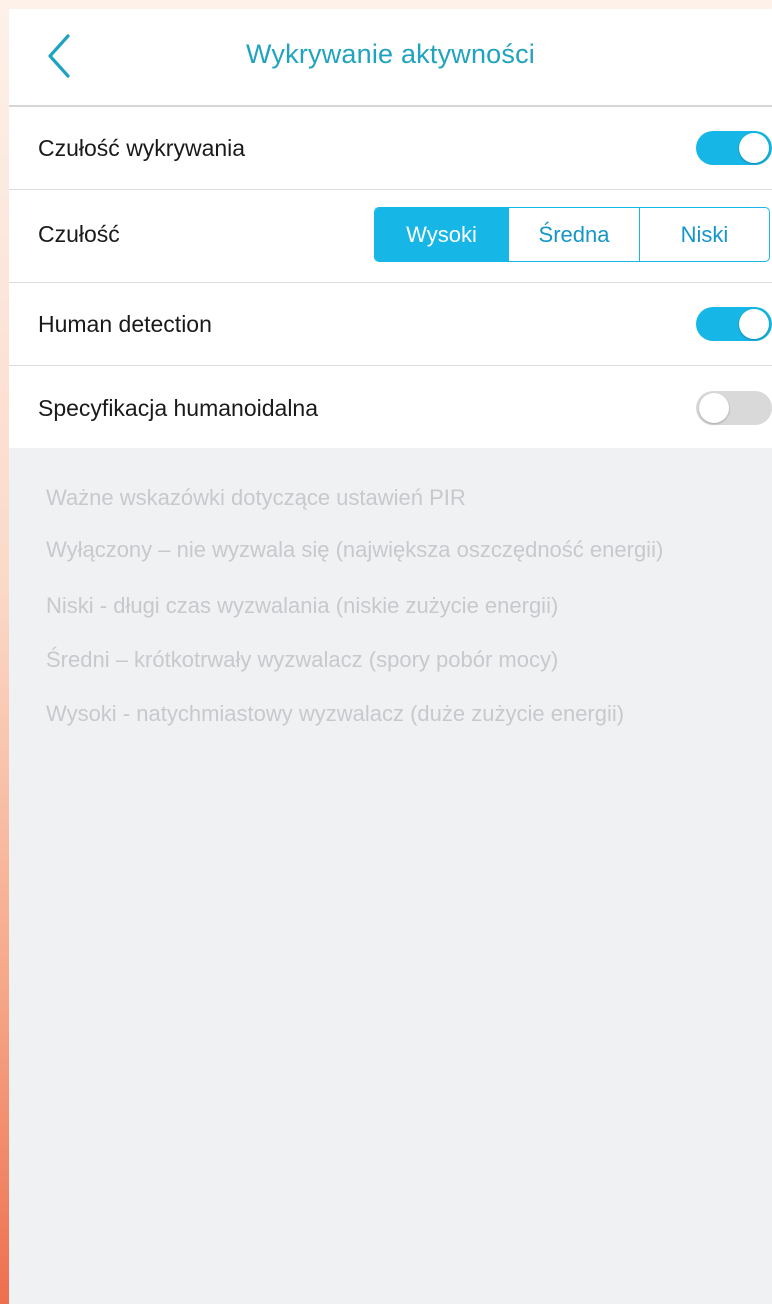 Image resolution: width=772 pixels, height=1304 pixels. I want to click on setting-label-motion-sensitivity: Czułość wykrywania, so click(142, 148).